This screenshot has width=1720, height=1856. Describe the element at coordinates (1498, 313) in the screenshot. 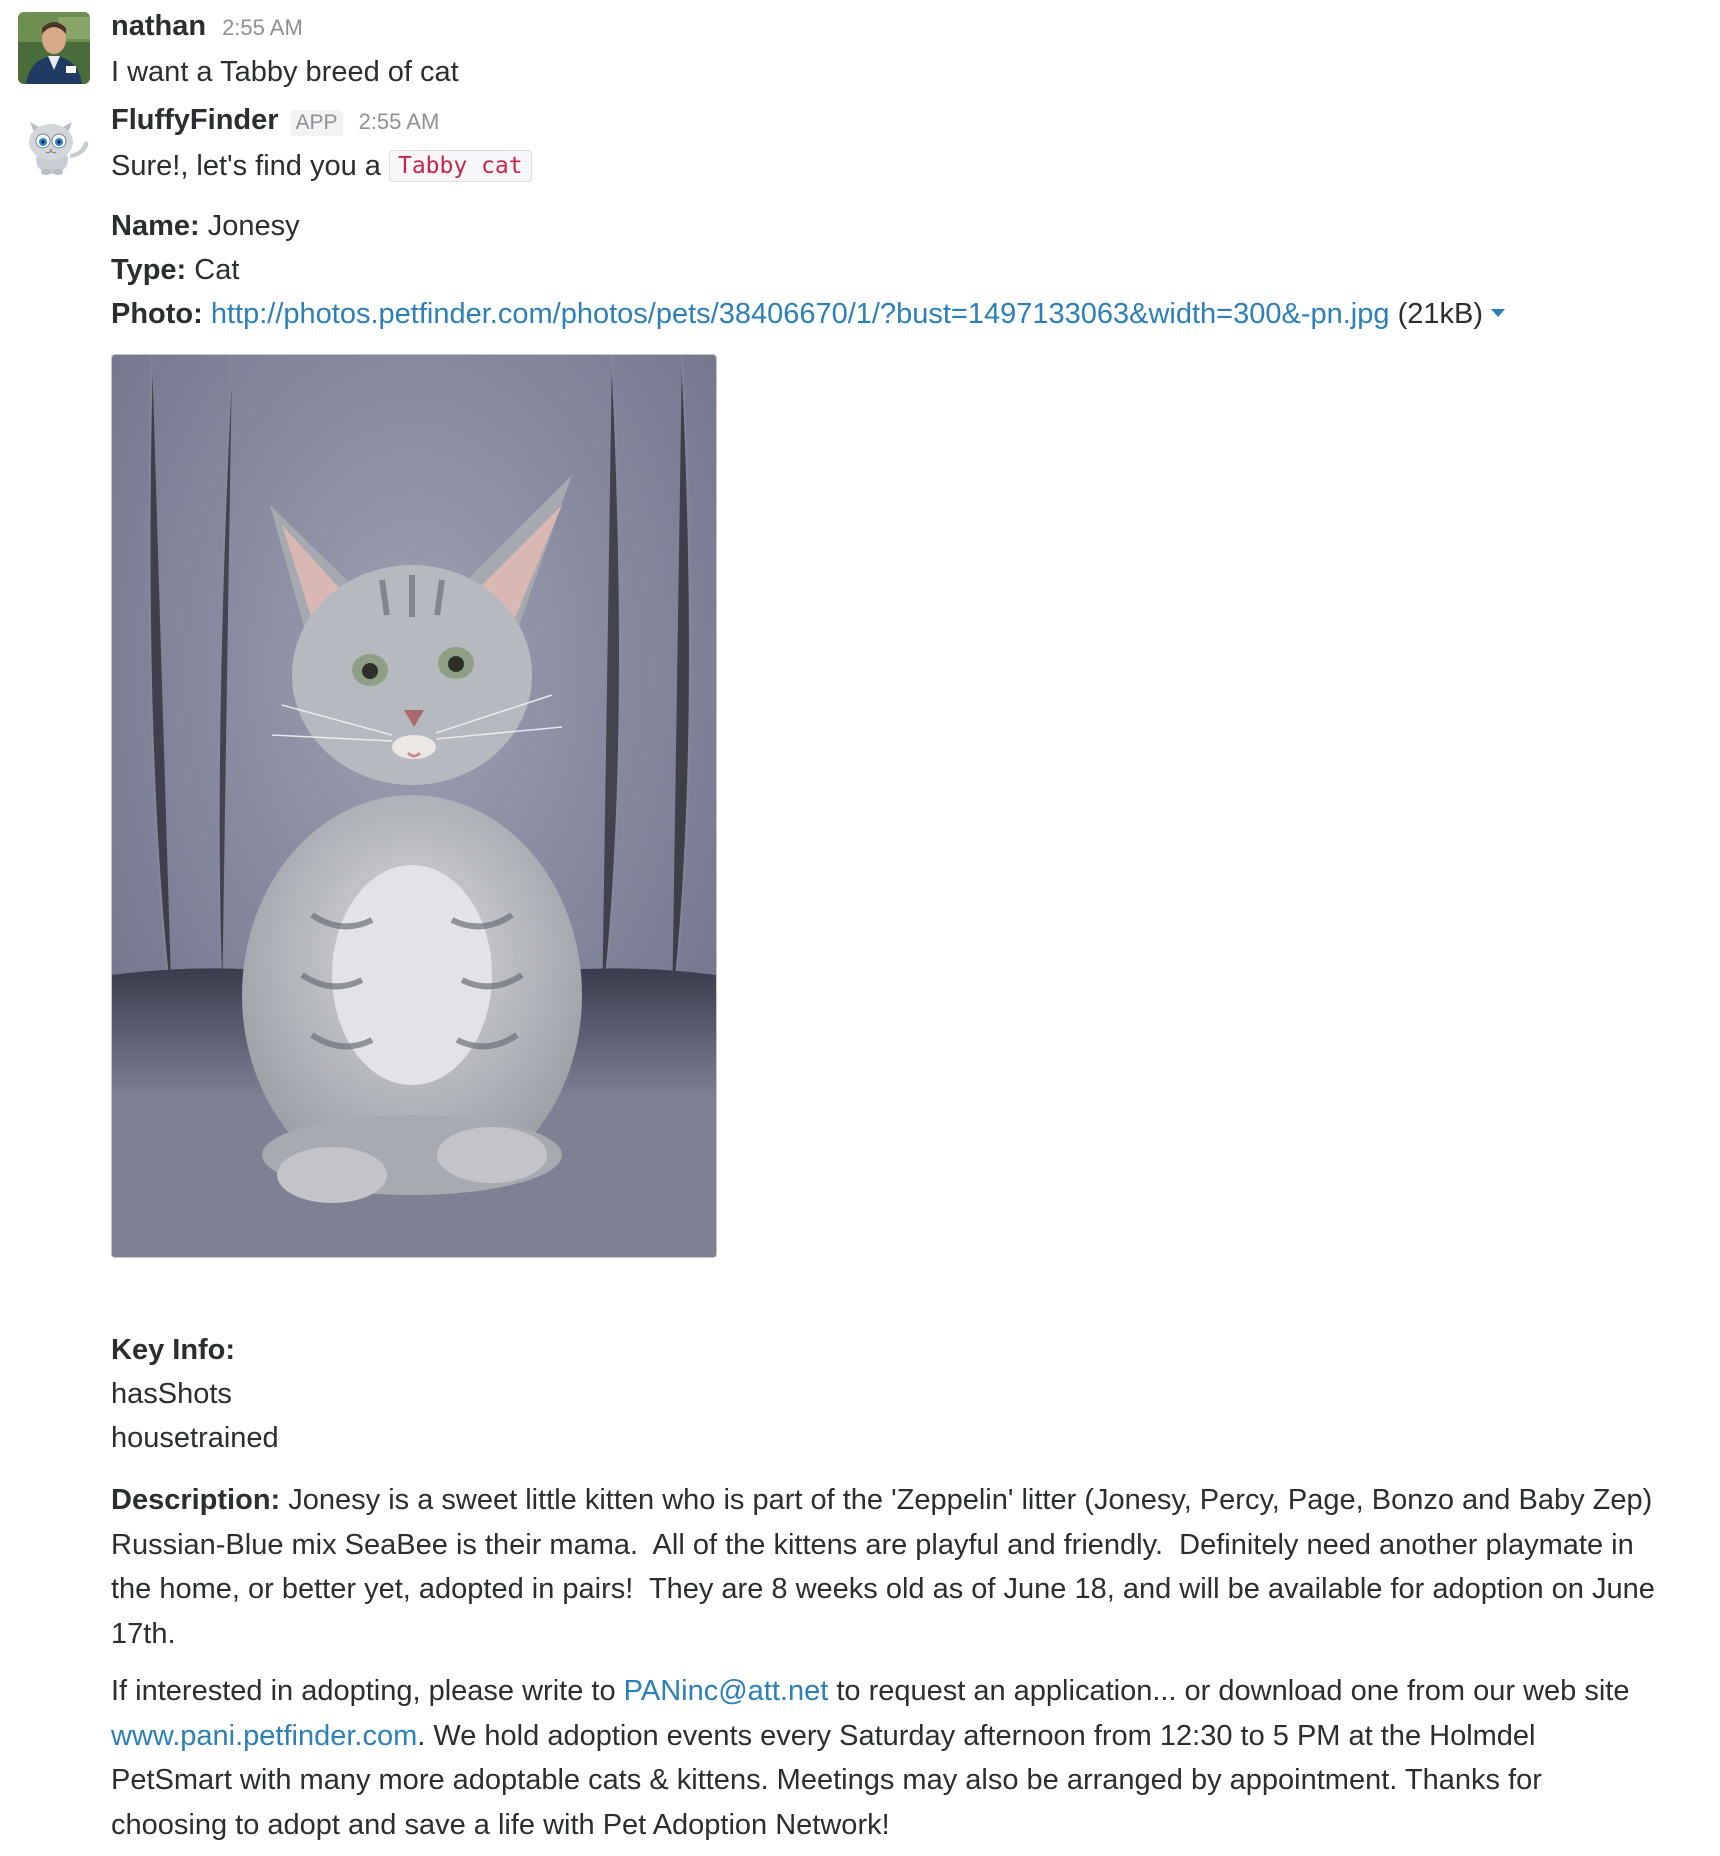

I see `expand-caret-icon` at that location.